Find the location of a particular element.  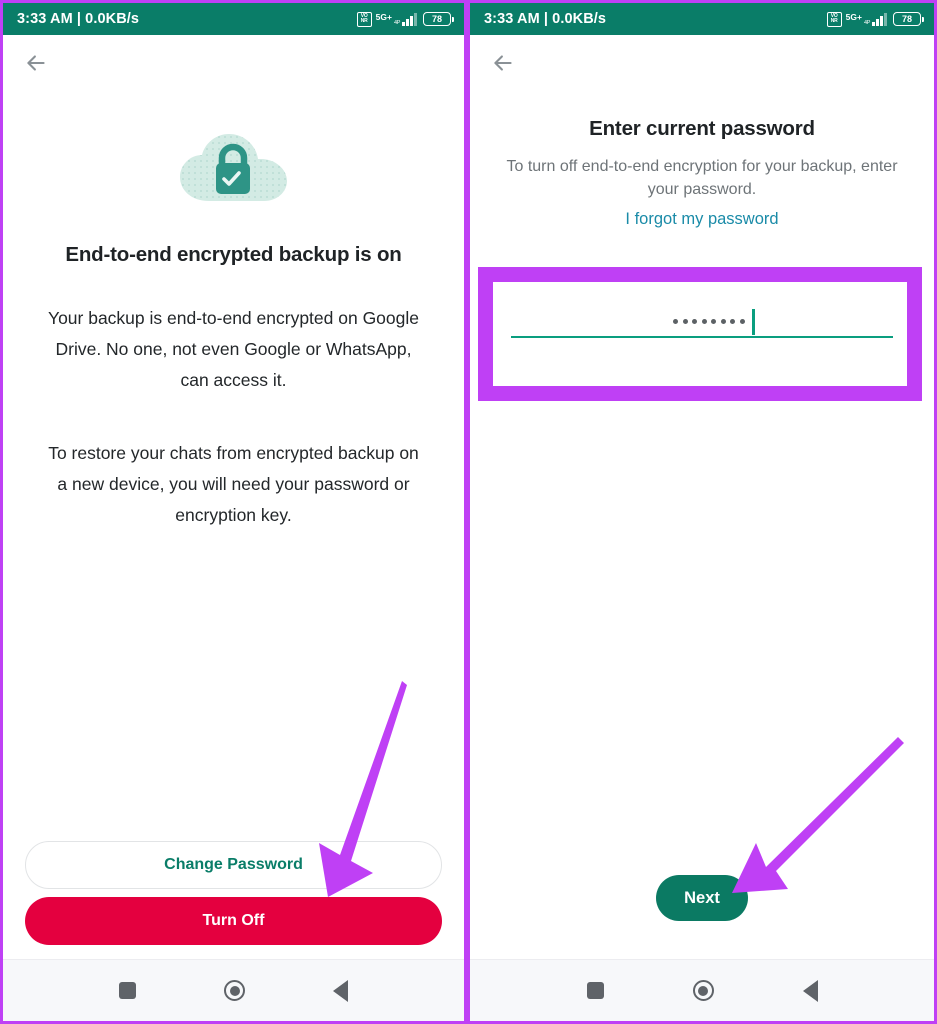

cloud-lock-icon is located at coordinates (234, 170).